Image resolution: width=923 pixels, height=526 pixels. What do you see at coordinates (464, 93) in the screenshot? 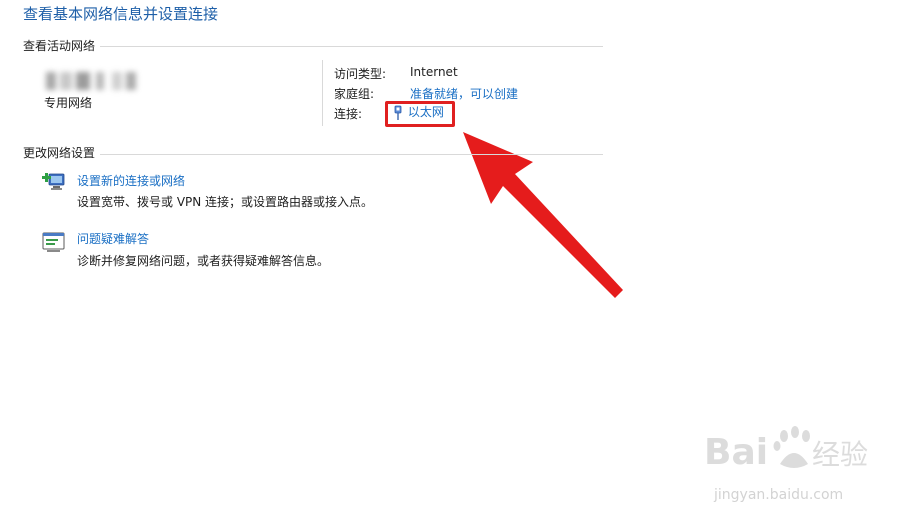
I see `homegroup-link: 准备就绪，可以创建` at bounding box center [464, 93].